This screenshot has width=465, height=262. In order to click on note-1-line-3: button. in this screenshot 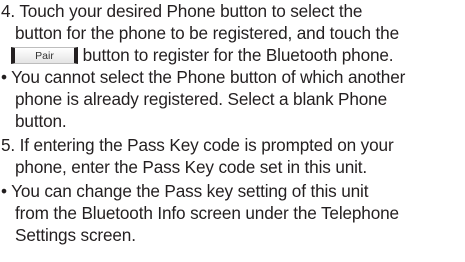, I will do `click(41, 121)`.